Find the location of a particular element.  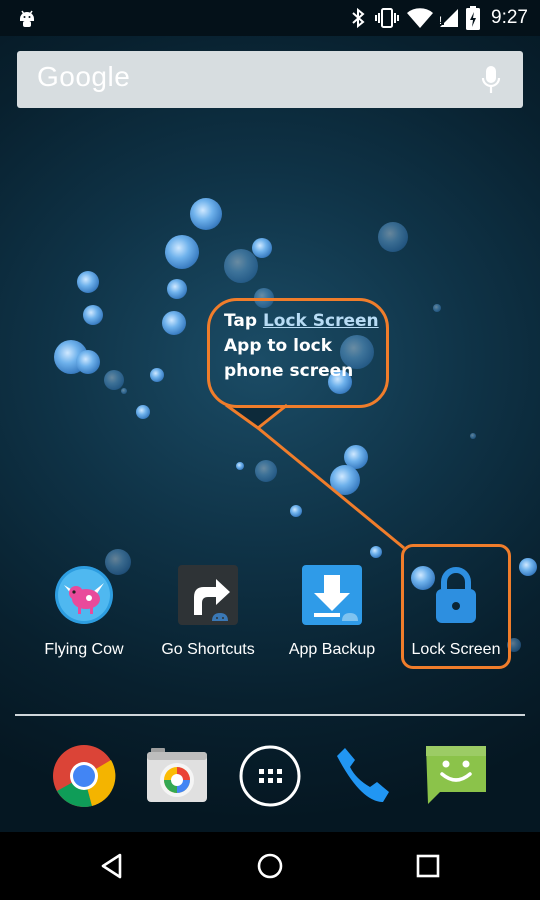

phone-icon is located at coordinates (363, 776).